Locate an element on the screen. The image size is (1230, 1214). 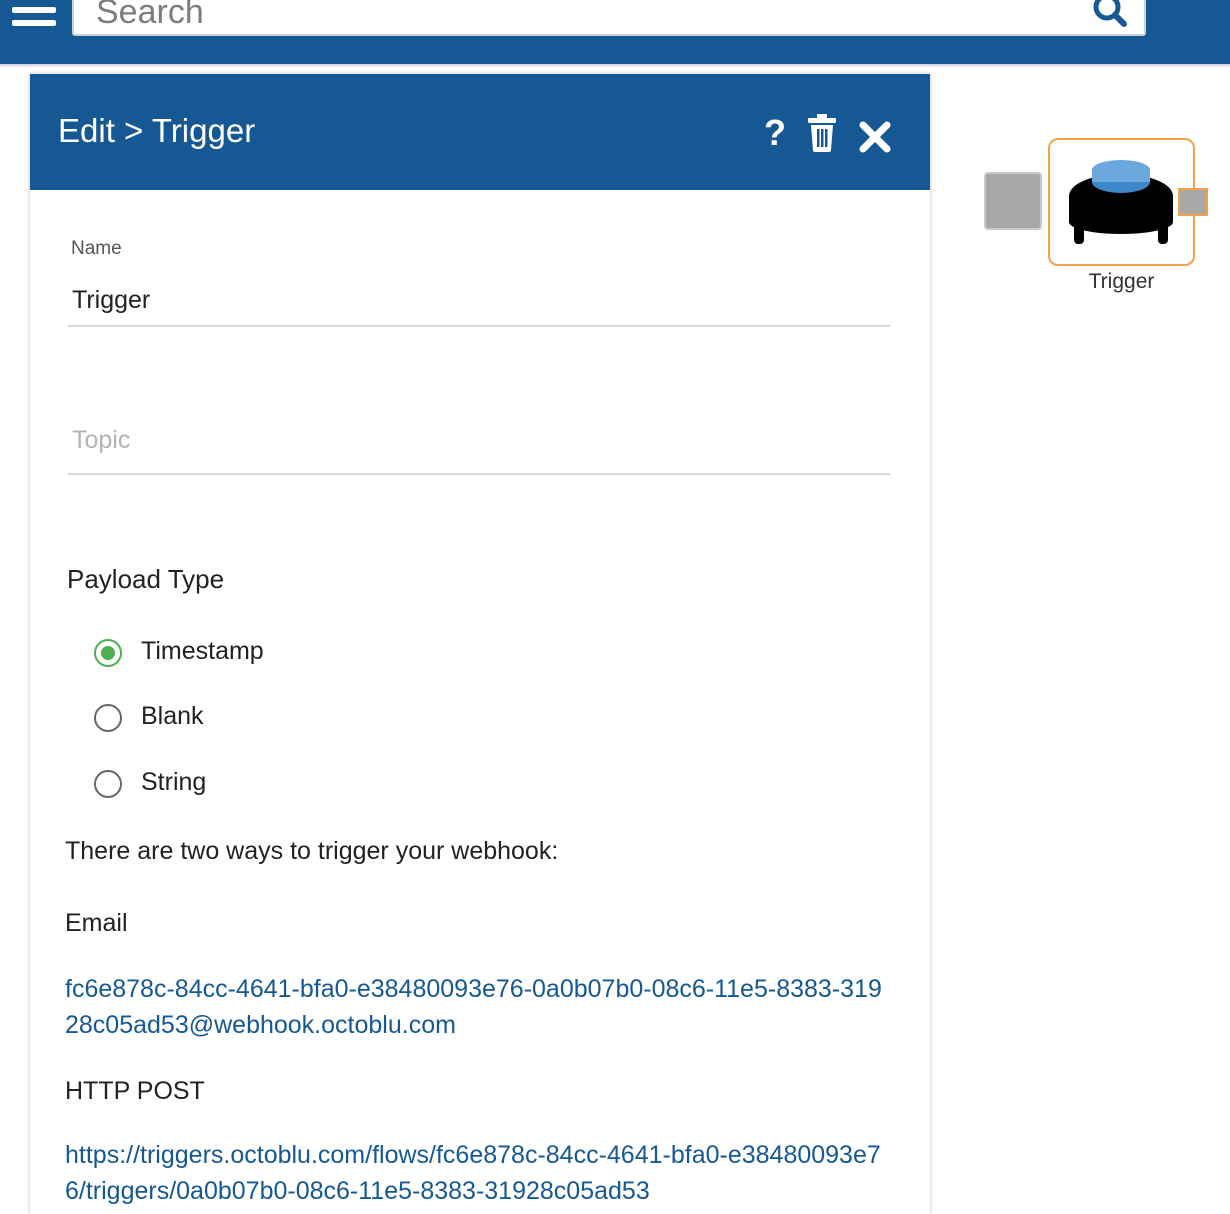
panel-title: Edit > Trigger is located at coordinates (157, 130).